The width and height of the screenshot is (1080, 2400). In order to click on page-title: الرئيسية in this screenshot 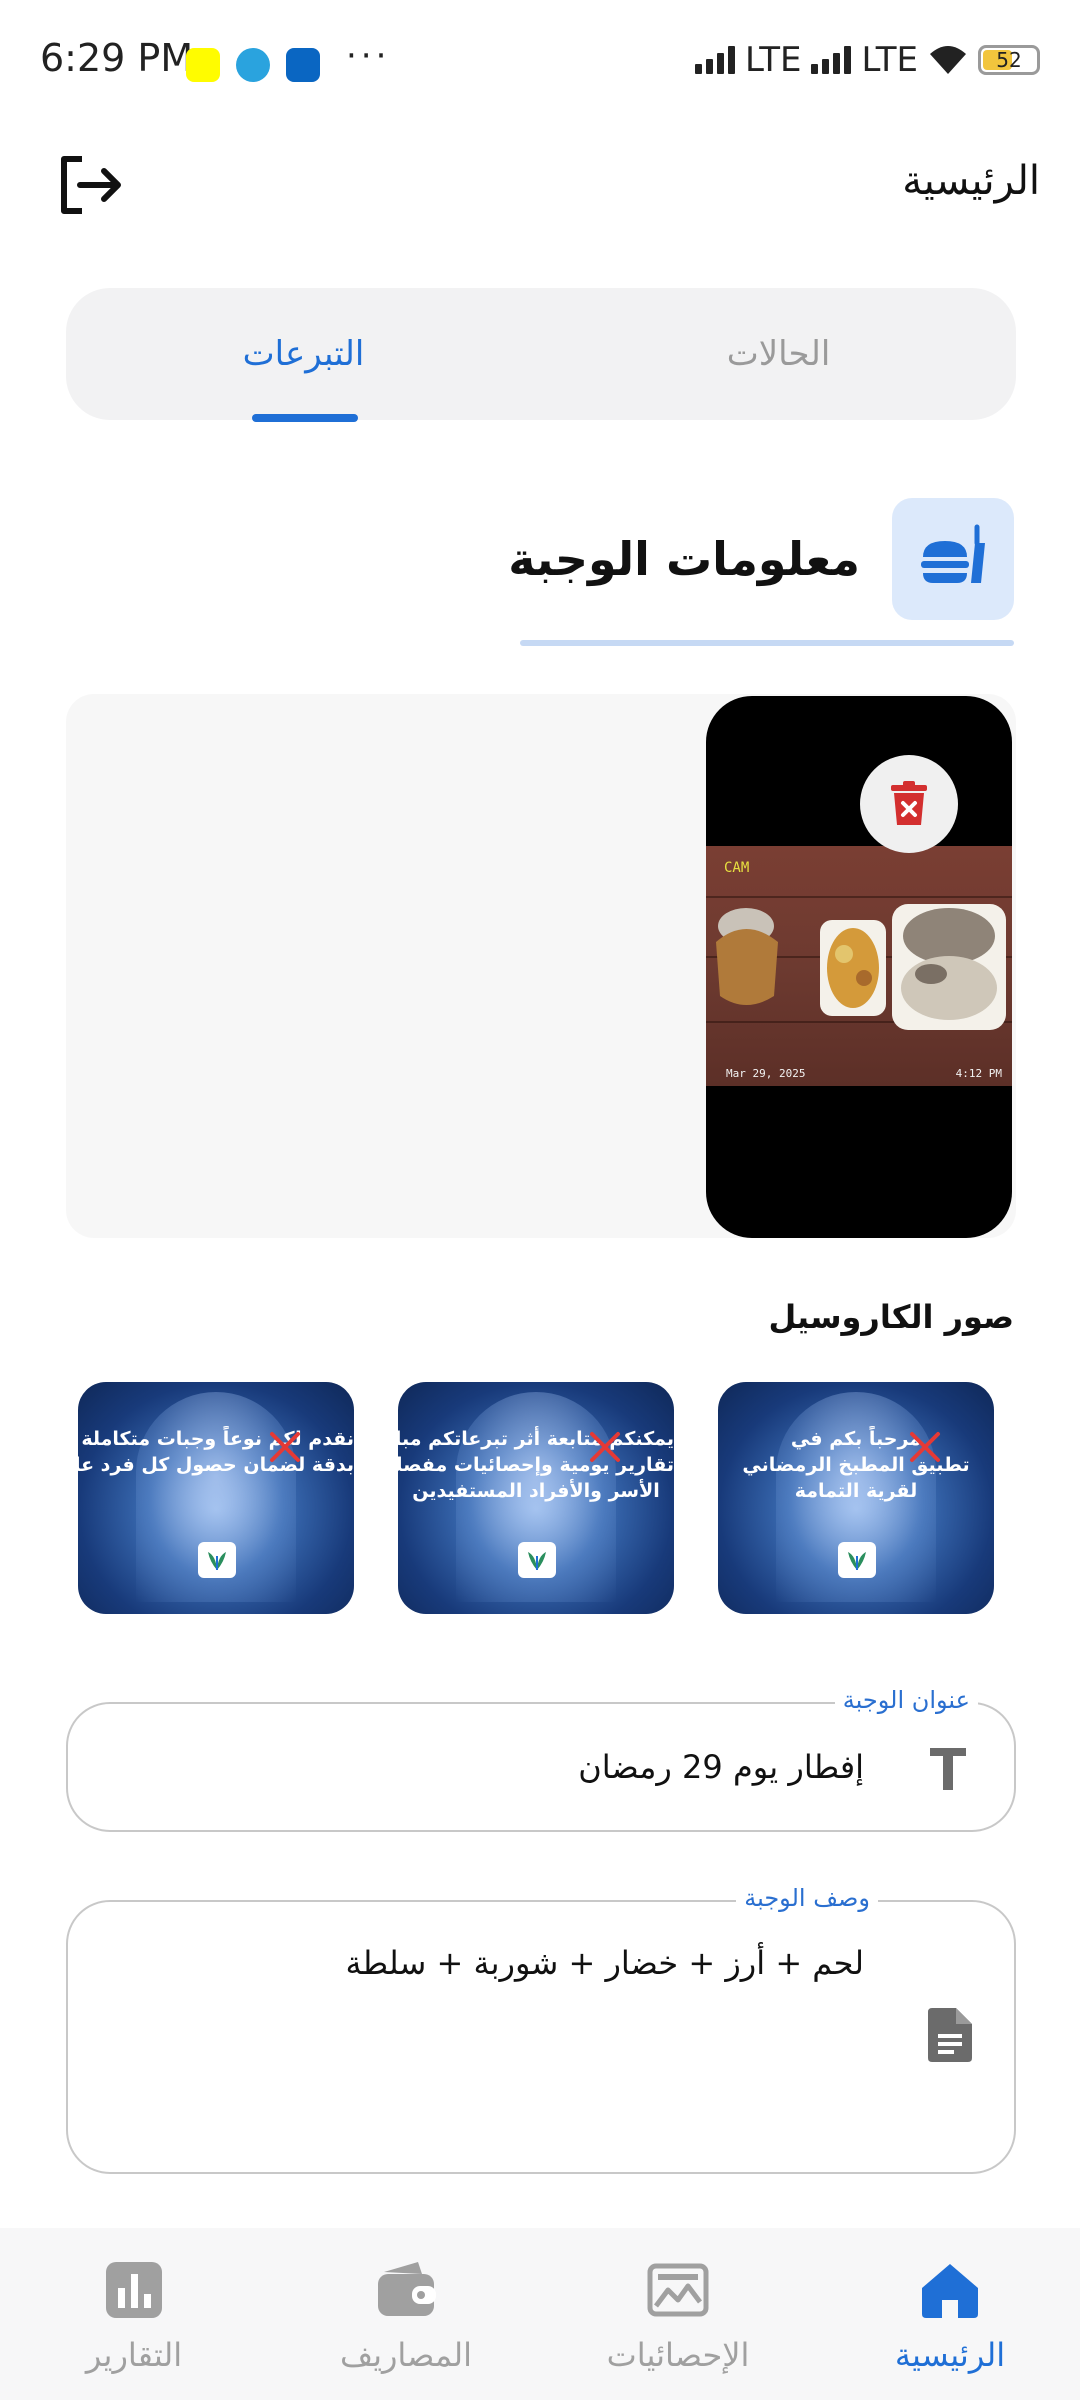, I will do `click(971, 181)`.